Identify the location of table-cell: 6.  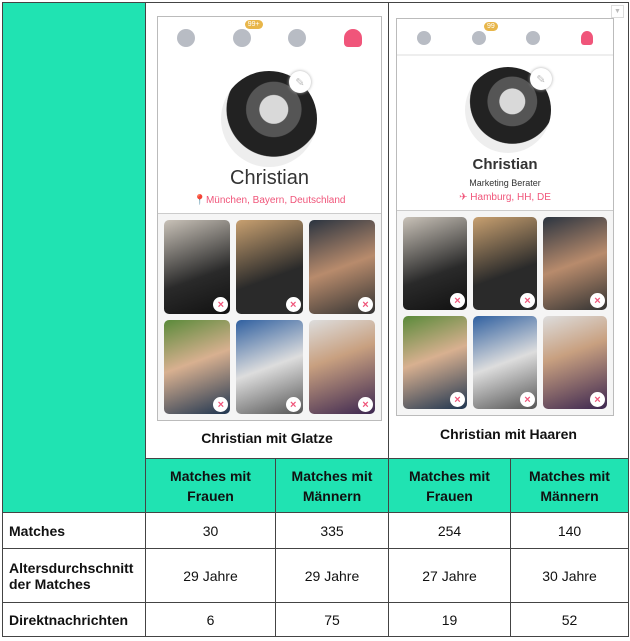
(210, 619).